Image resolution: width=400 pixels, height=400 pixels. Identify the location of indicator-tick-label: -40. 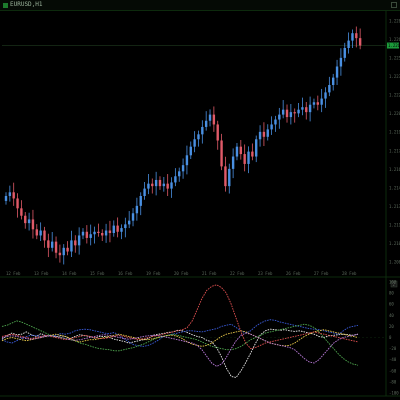
(393, 359).